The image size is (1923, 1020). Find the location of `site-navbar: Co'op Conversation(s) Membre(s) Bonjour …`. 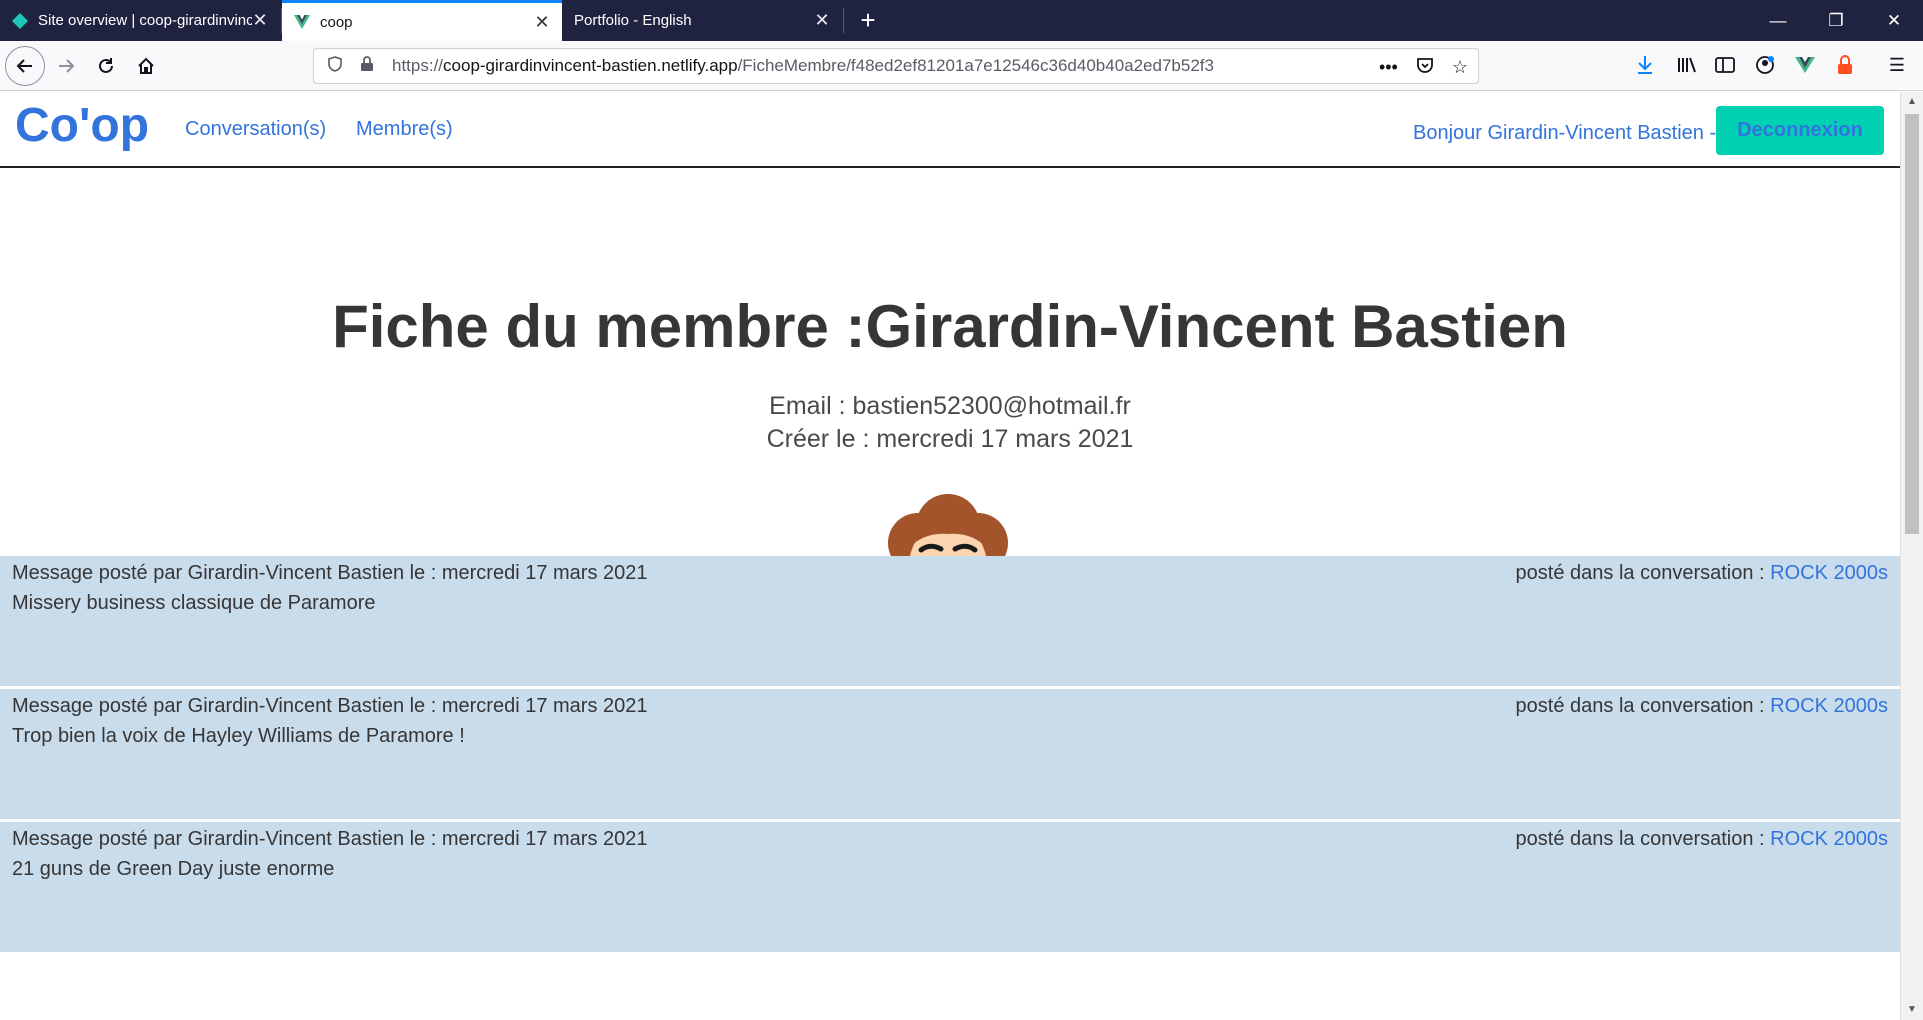

site-navbar: Co'op Conversation(s) Membre(s) Bonjour … is located at coordinates (950, 130).